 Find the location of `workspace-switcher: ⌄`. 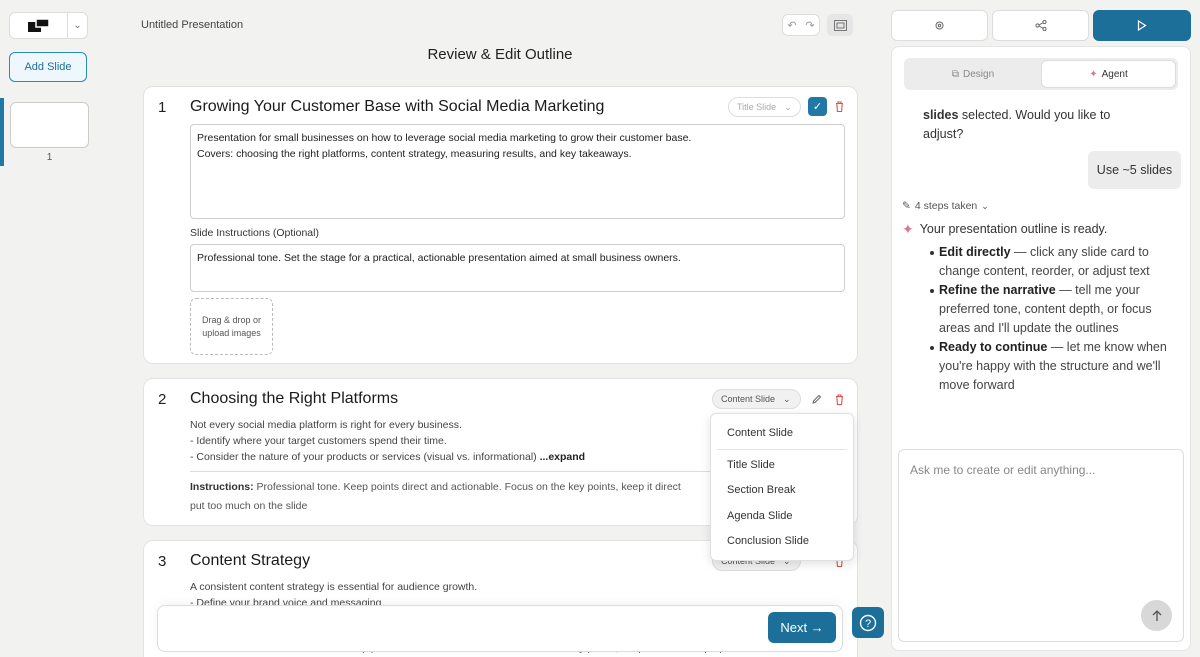

workspace-switcher: ⌄ is located at coordinates (48, 25).